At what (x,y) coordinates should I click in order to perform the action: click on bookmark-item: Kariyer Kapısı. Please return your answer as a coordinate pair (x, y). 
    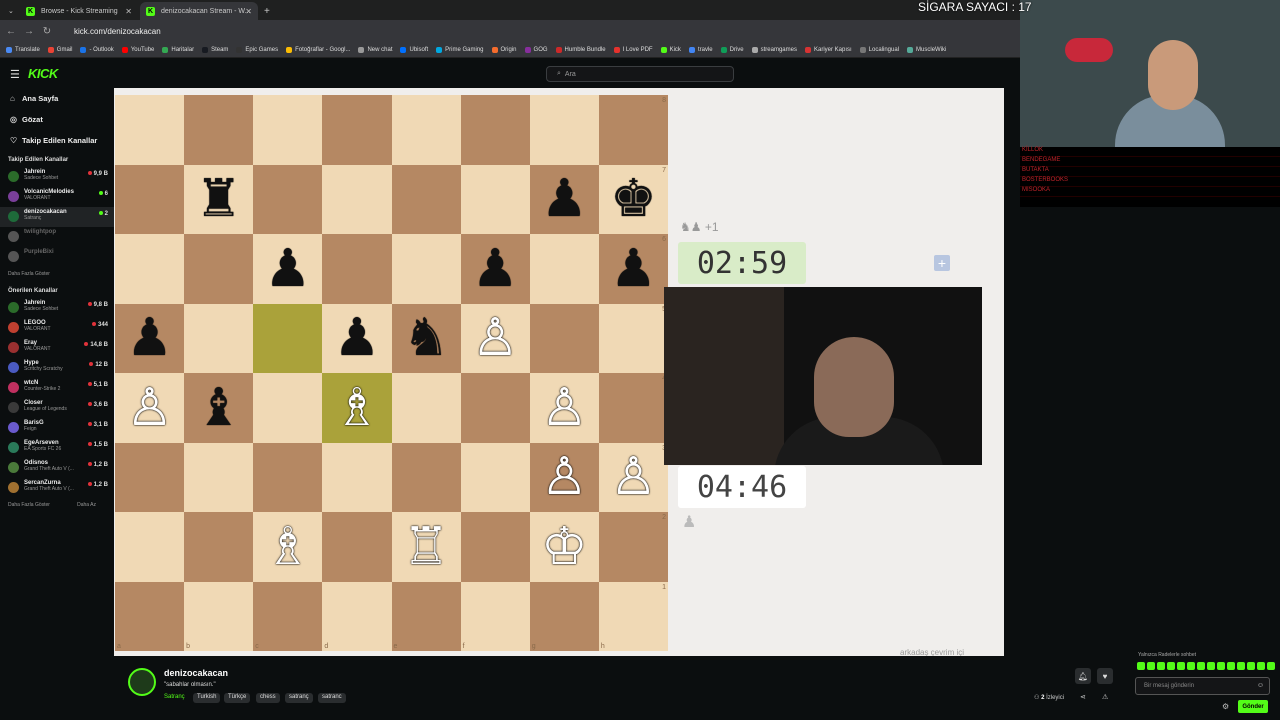
    Looking at the image, I should click on (828, 49).